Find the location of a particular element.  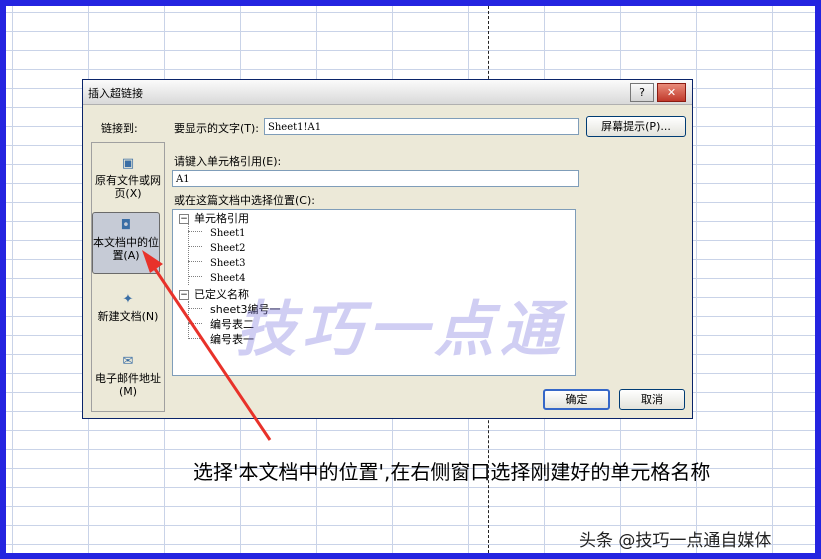

arrow-shaft is located at coordinates (209, 350).